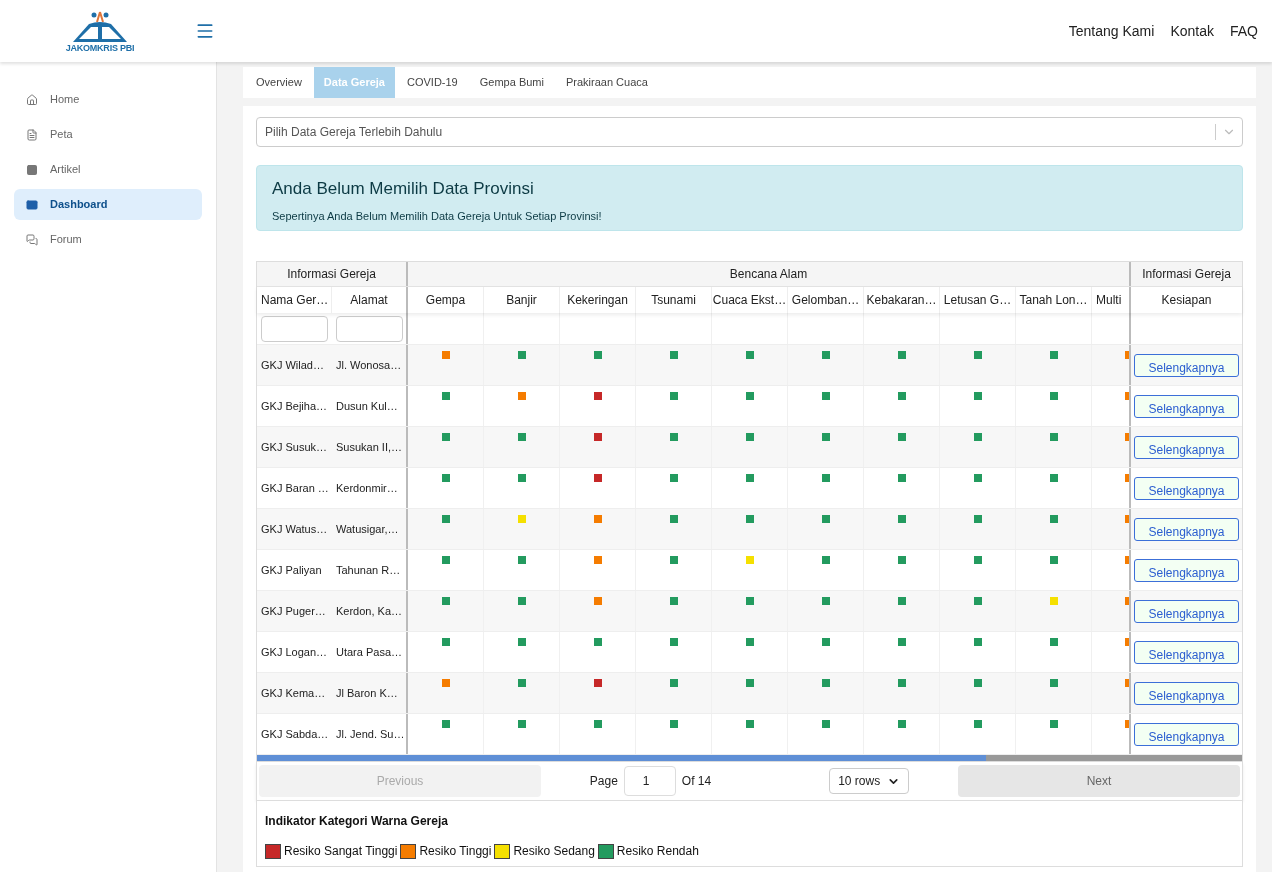  Describe the element at coordinates (279, 82) in the screenshot. I see `tab: Overview` at that location.